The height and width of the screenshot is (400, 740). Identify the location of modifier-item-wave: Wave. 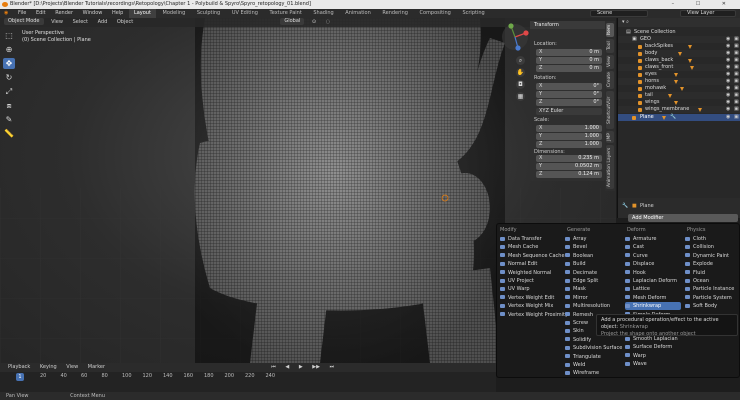
(653, 364).